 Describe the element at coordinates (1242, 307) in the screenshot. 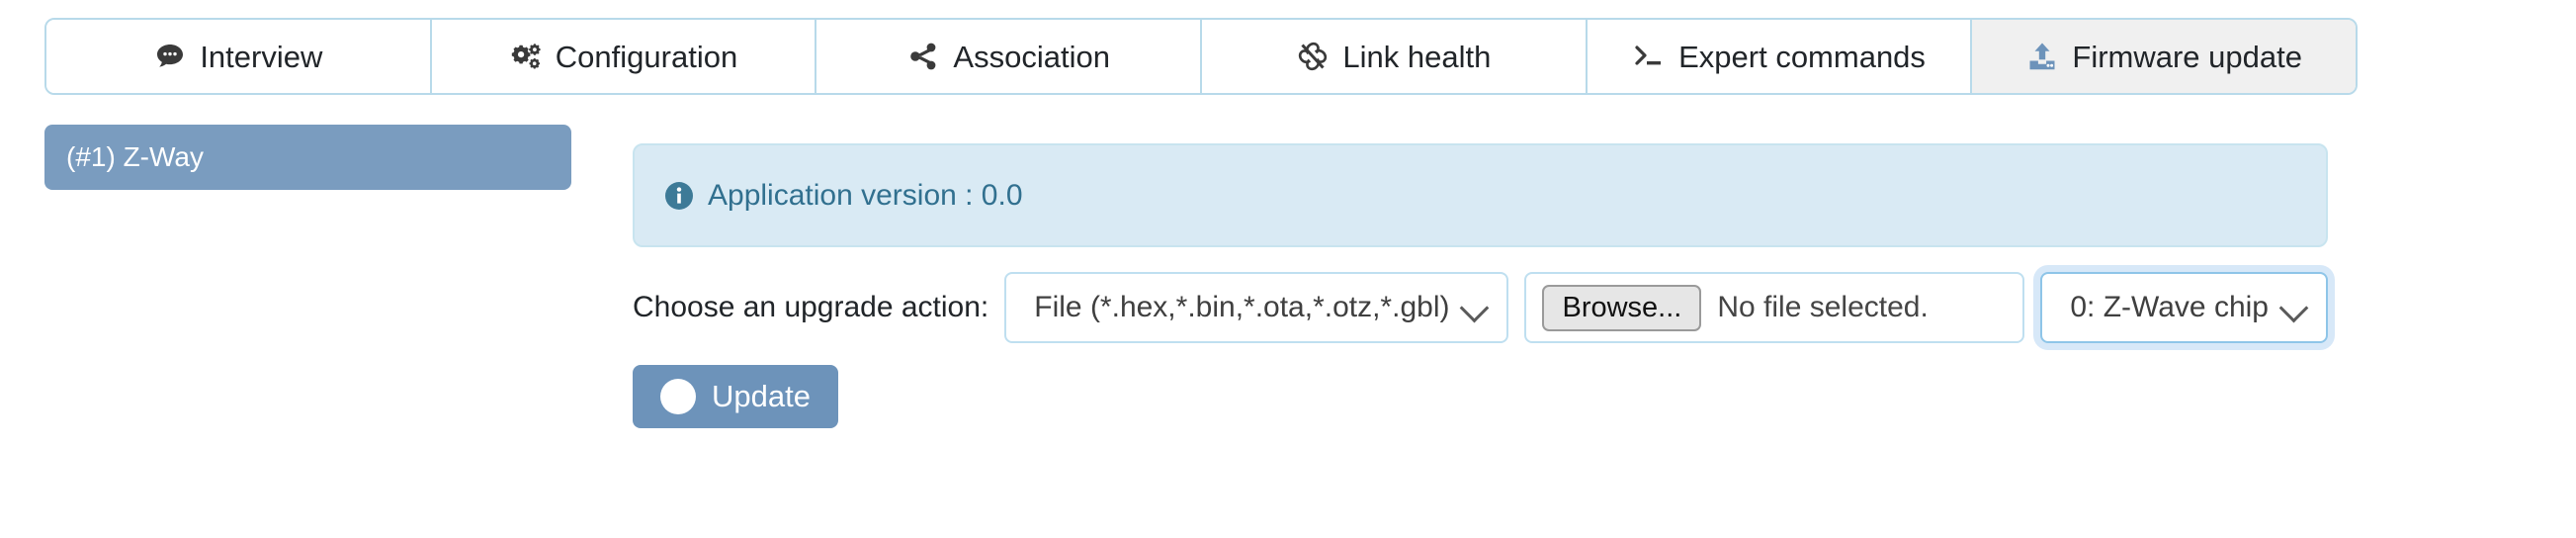

I see `upgrade-action-select-value: File (*.hex,*.bin,*.ota,*.otz,*.gbl)` at that location.